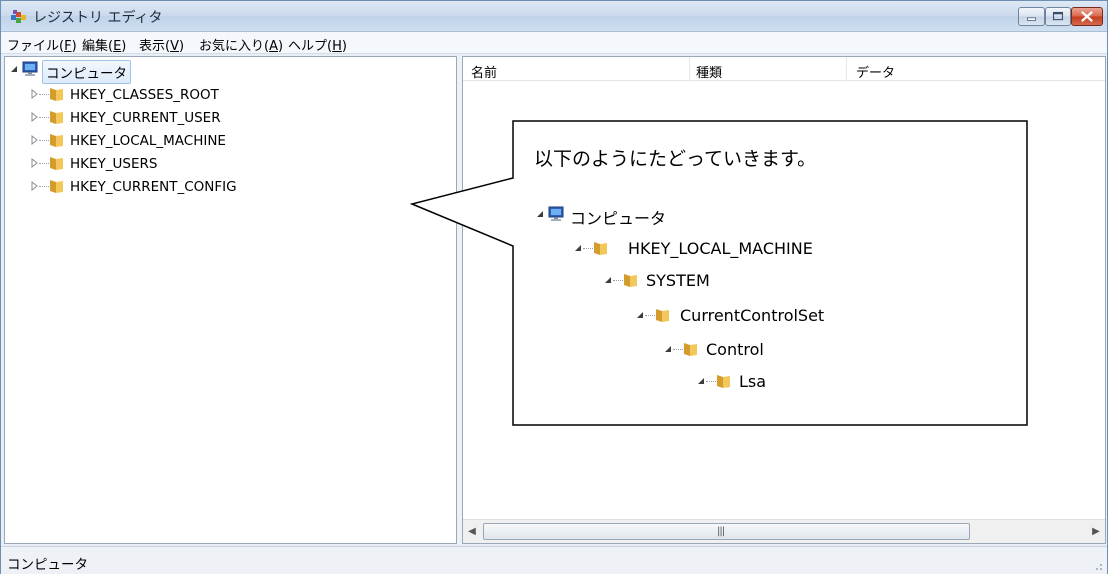 This screenshot has height=574, width=1108. I want to click on menu-view: 表示(V), so click(161, 44).